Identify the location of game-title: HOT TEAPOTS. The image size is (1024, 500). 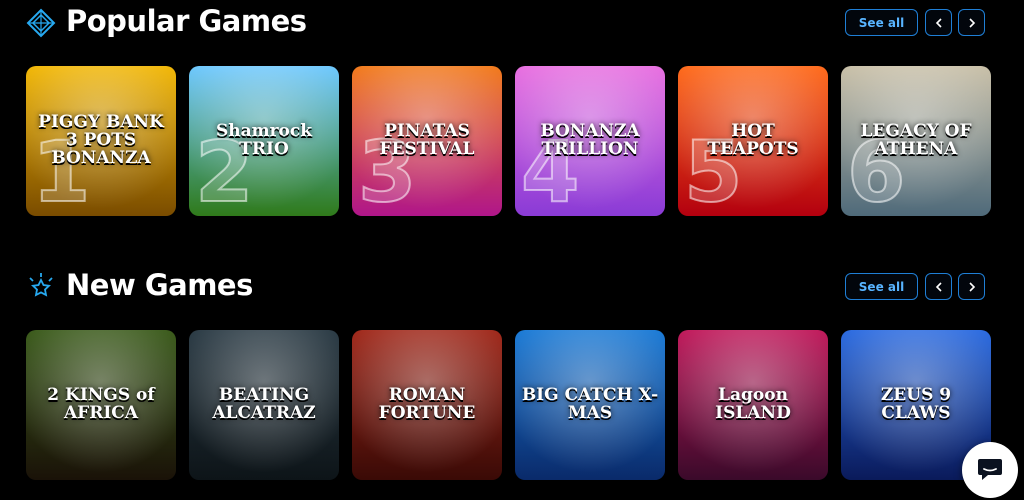
(753, 140).